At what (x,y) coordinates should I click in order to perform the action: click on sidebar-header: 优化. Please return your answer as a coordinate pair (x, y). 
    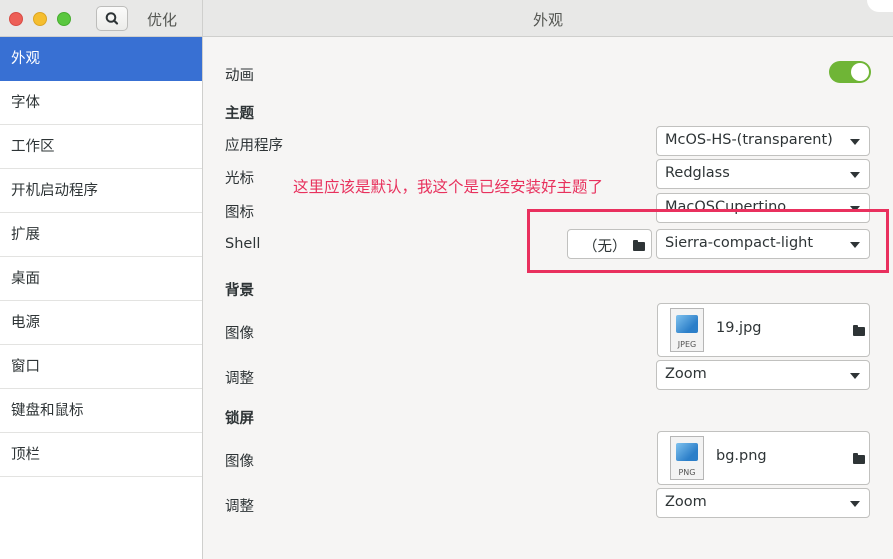
    Looking at the image, I should click on (101, 18).